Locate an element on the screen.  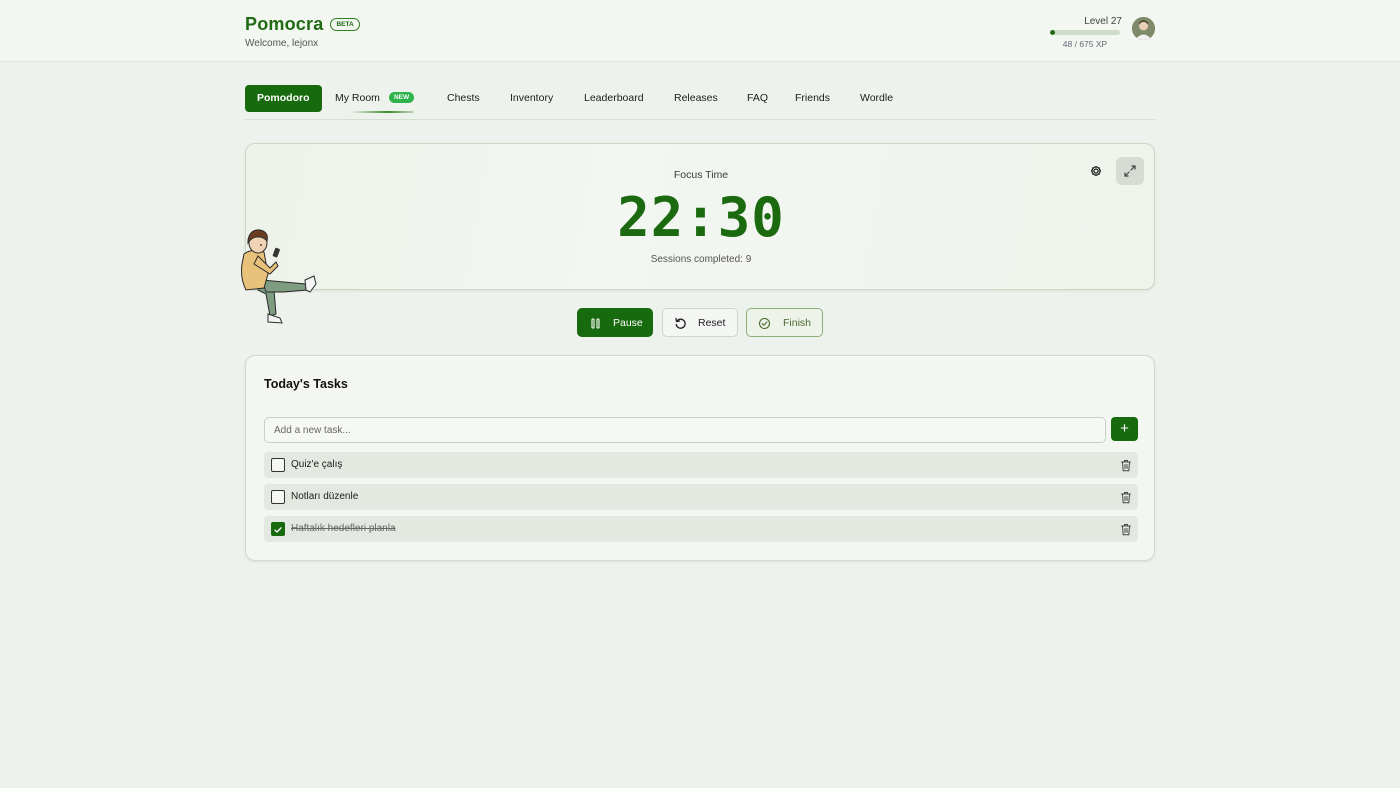
pause-label: Pause is located at coordinates (628, 322).